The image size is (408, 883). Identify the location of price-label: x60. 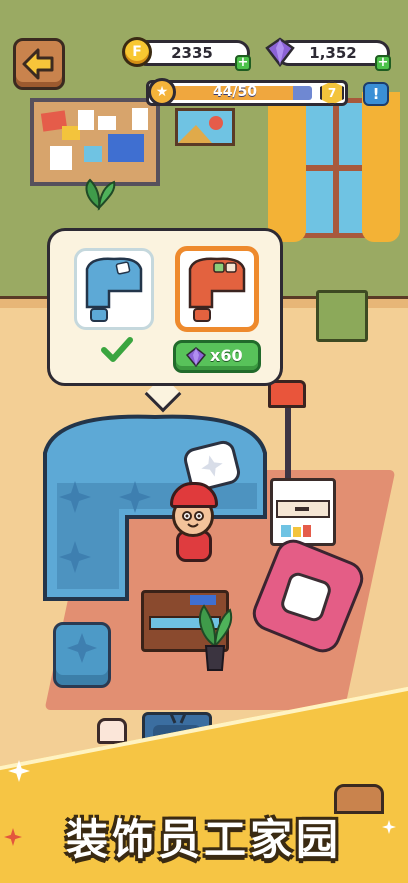
(226, 355).